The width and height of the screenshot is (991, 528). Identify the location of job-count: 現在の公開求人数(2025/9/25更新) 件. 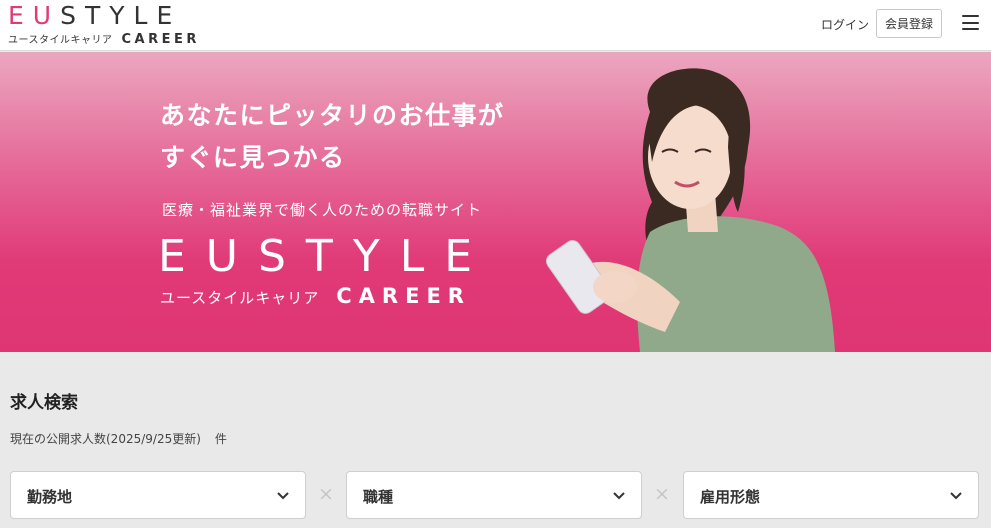
(118, 439).